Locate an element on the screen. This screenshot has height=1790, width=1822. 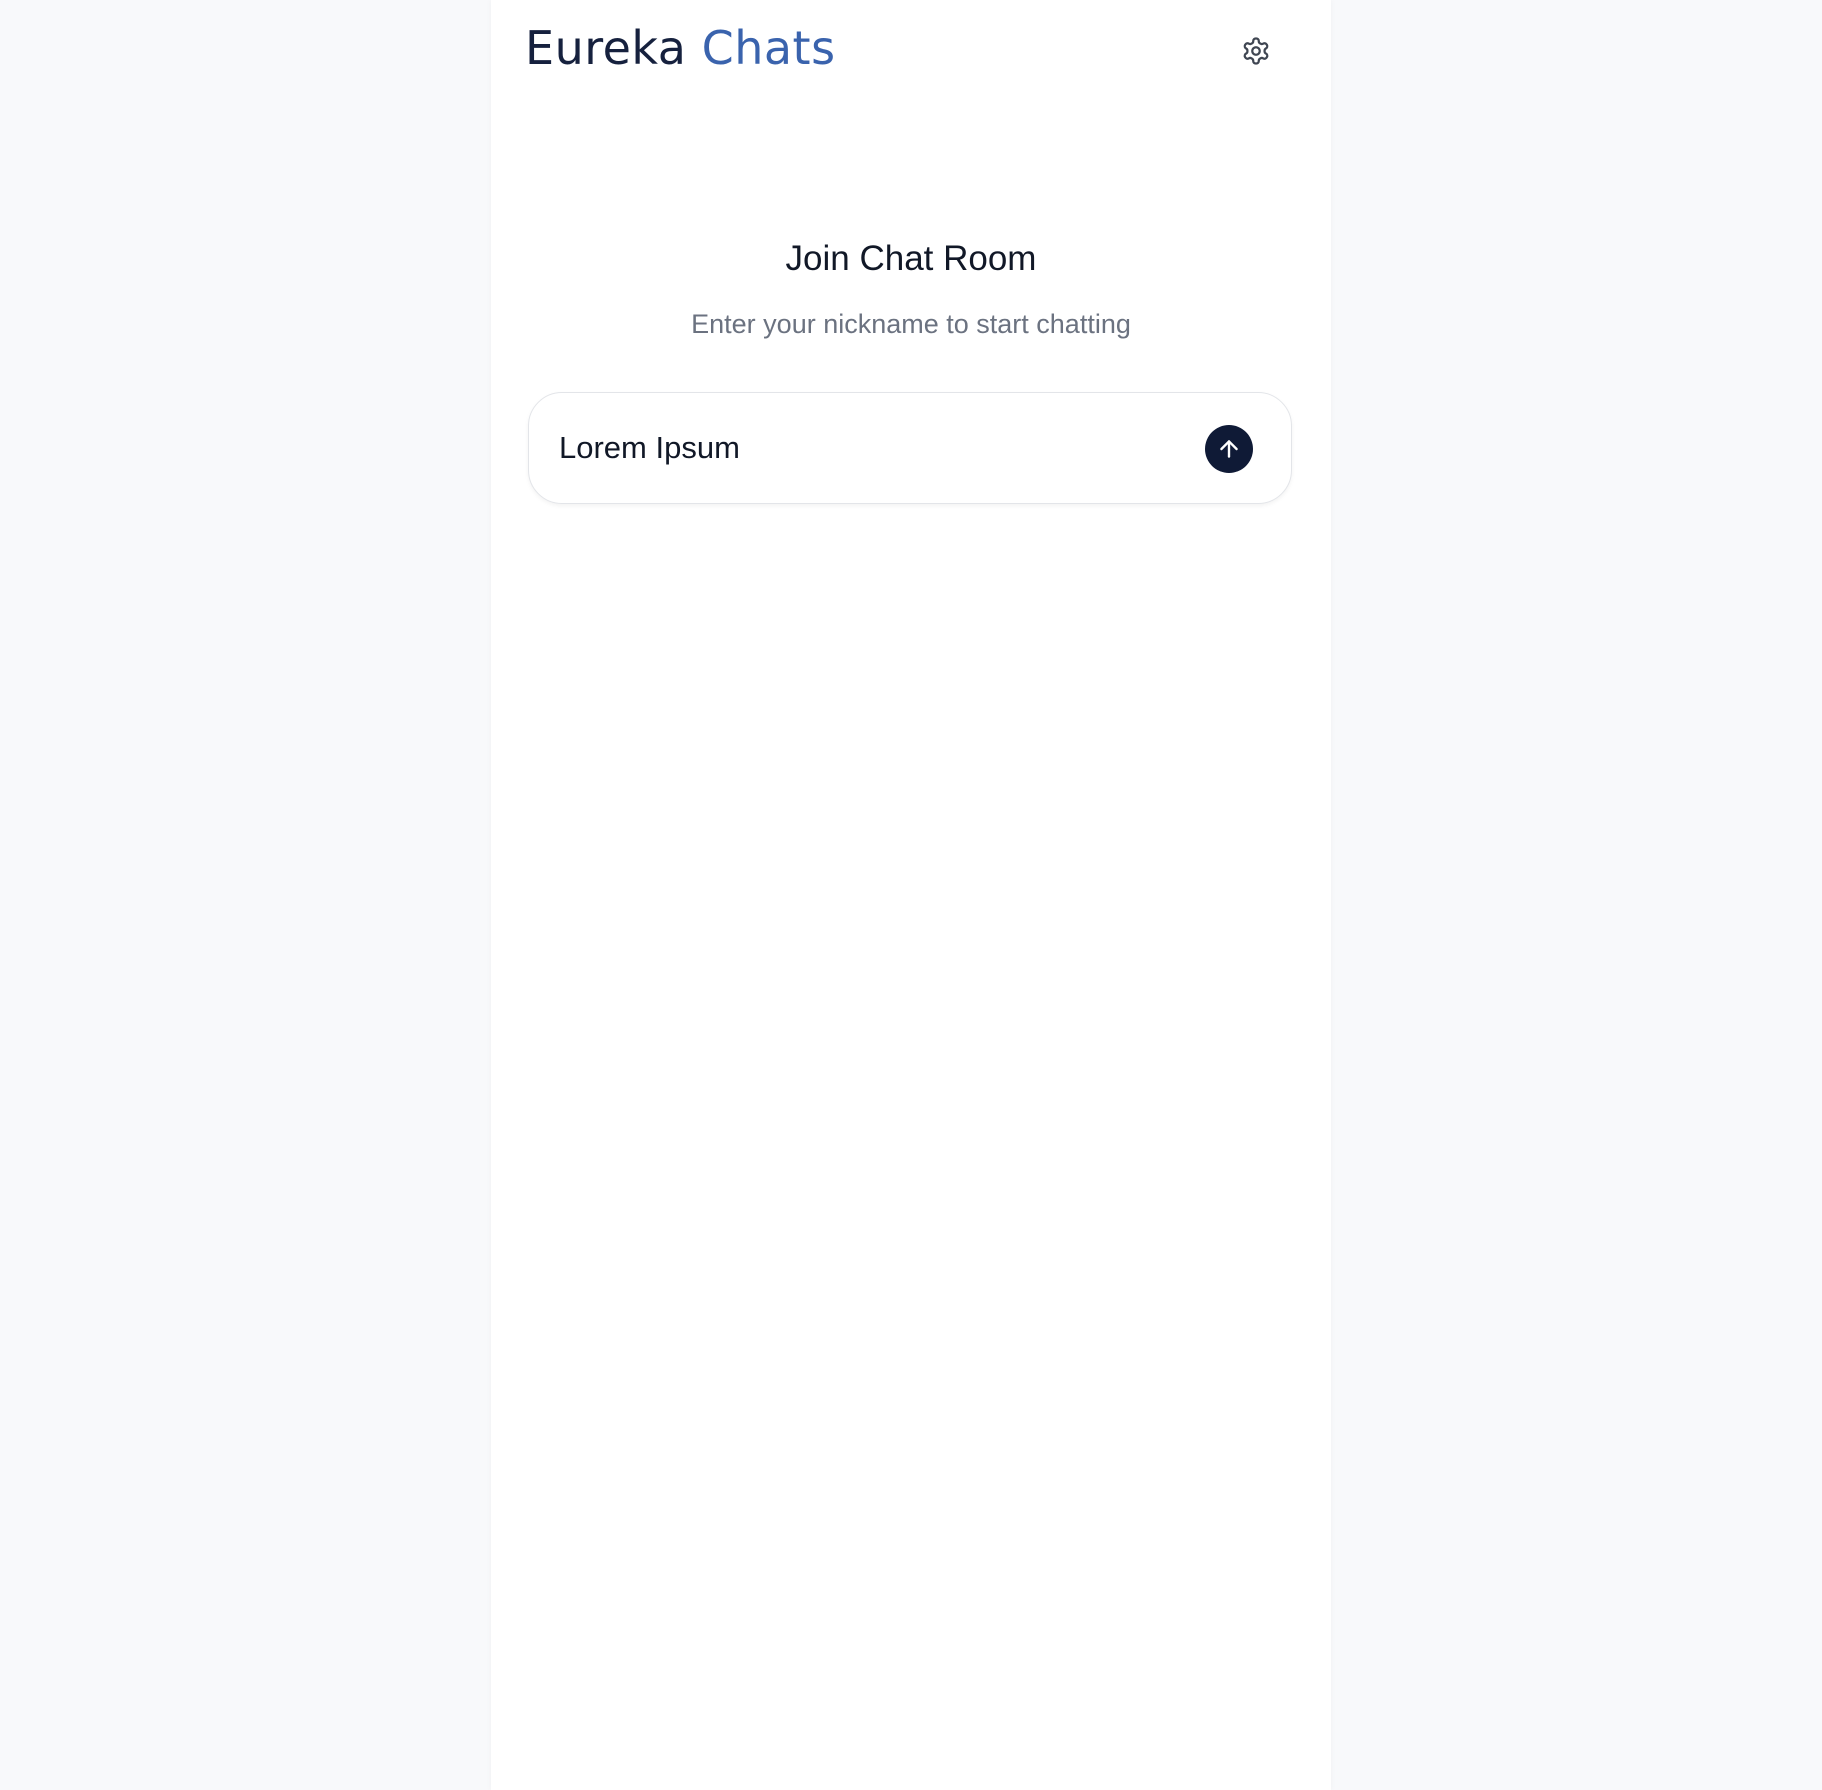
gear-icon is located at coordinates (1256, 51).